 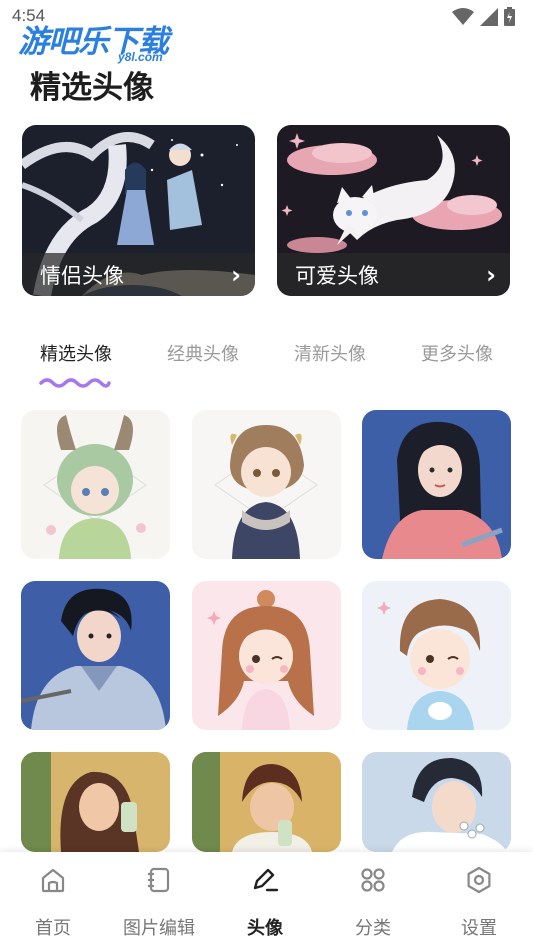 What do you see at coordinates (330, 353) in the screenshot?
I see `tab-fresh: 清新头像` at bounding box center [330, 353].